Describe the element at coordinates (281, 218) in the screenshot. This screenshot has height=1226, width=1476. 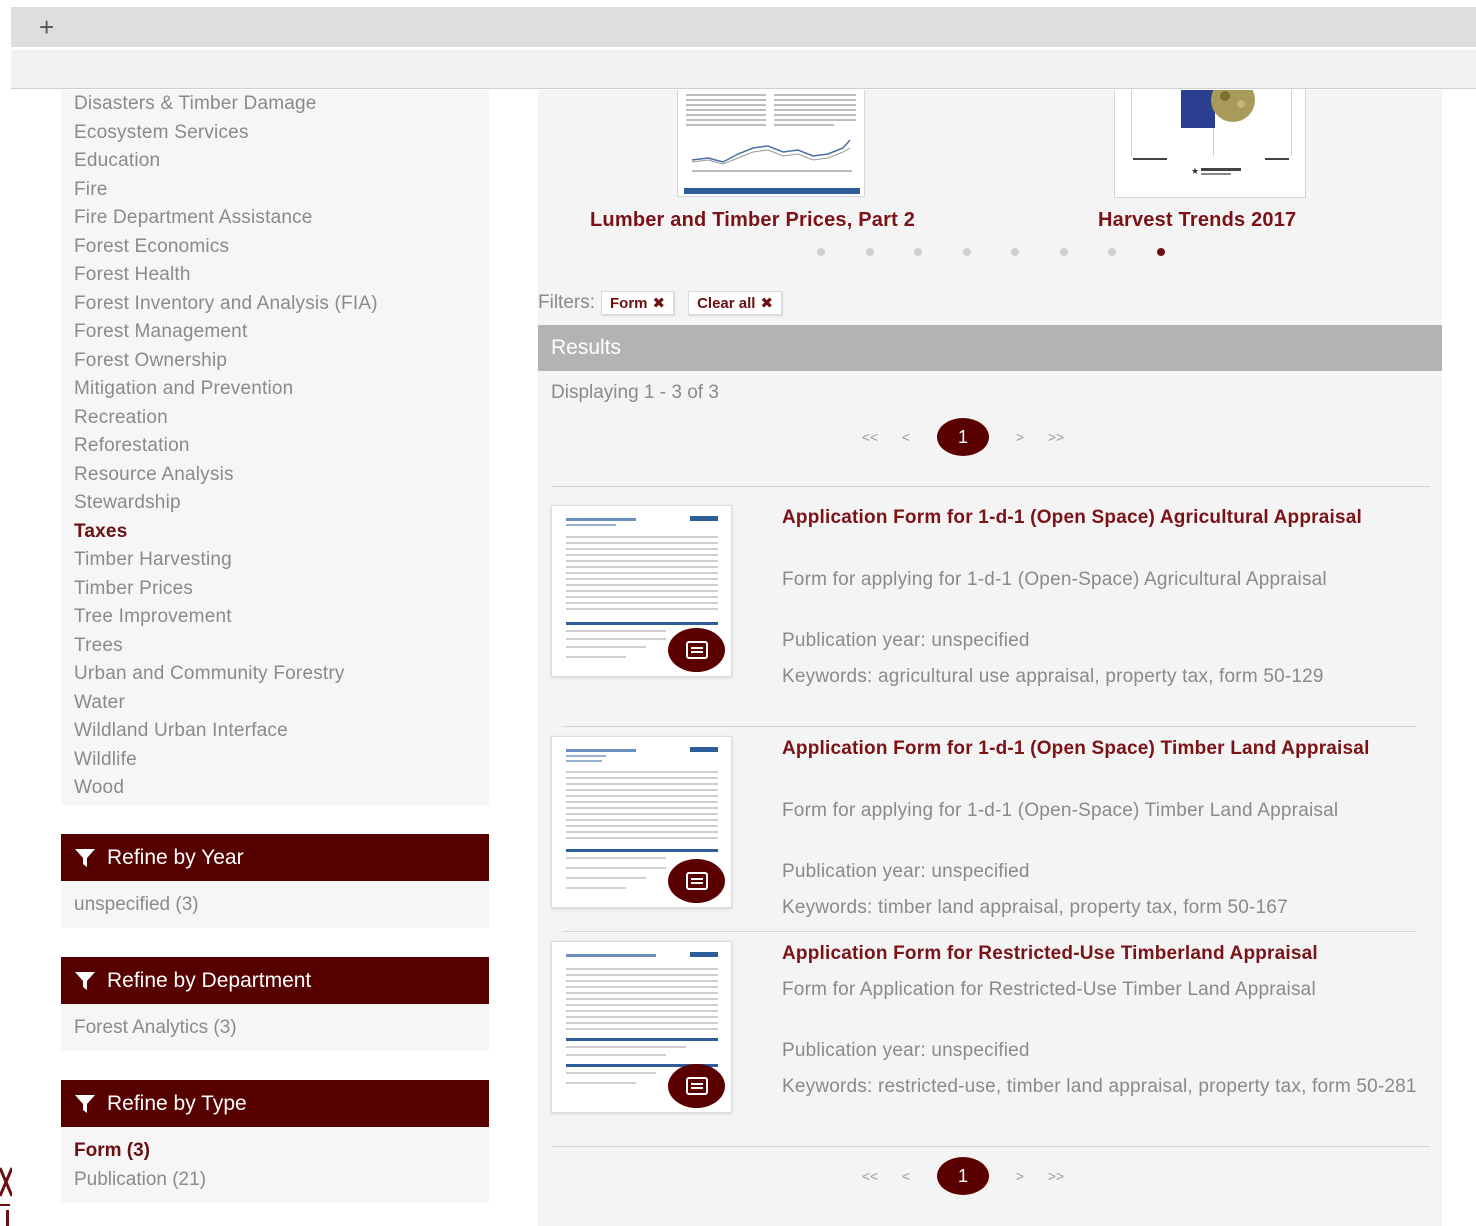
I see `topic-link: Fire Department Assistance` at that location.